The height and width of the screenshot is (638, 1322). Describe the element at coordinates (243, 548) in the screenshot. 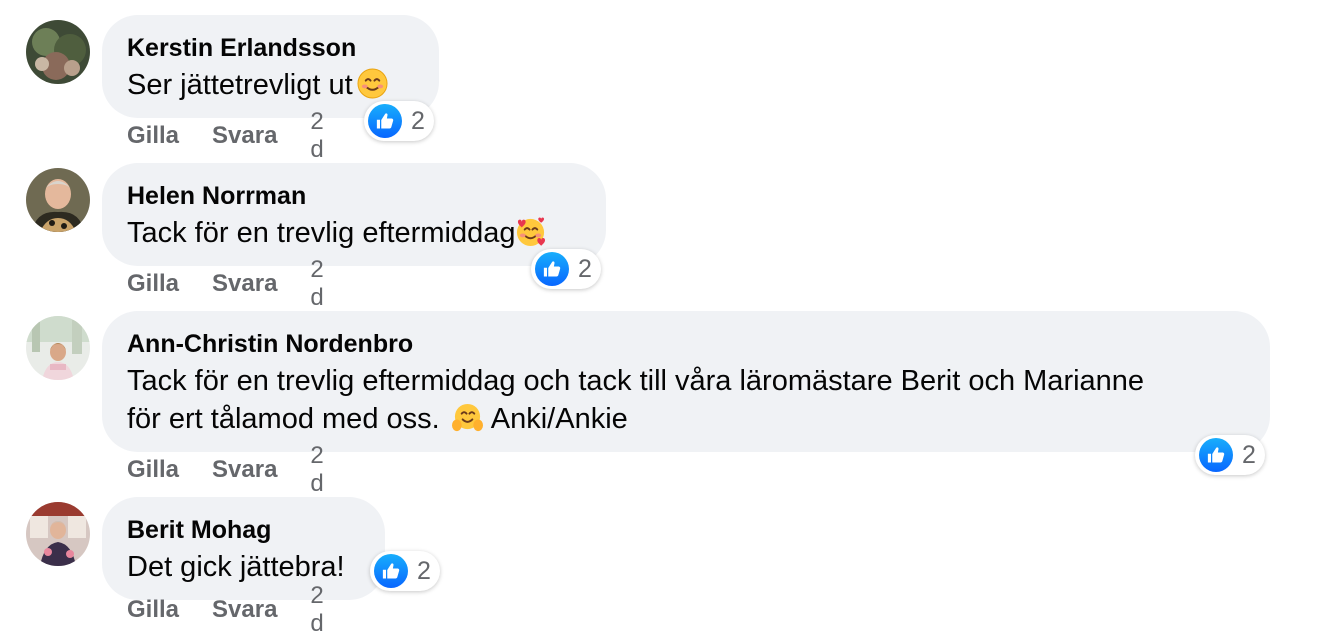

I see `comment-bubble: Berit Mohag Det gick jättebra!` at that location.